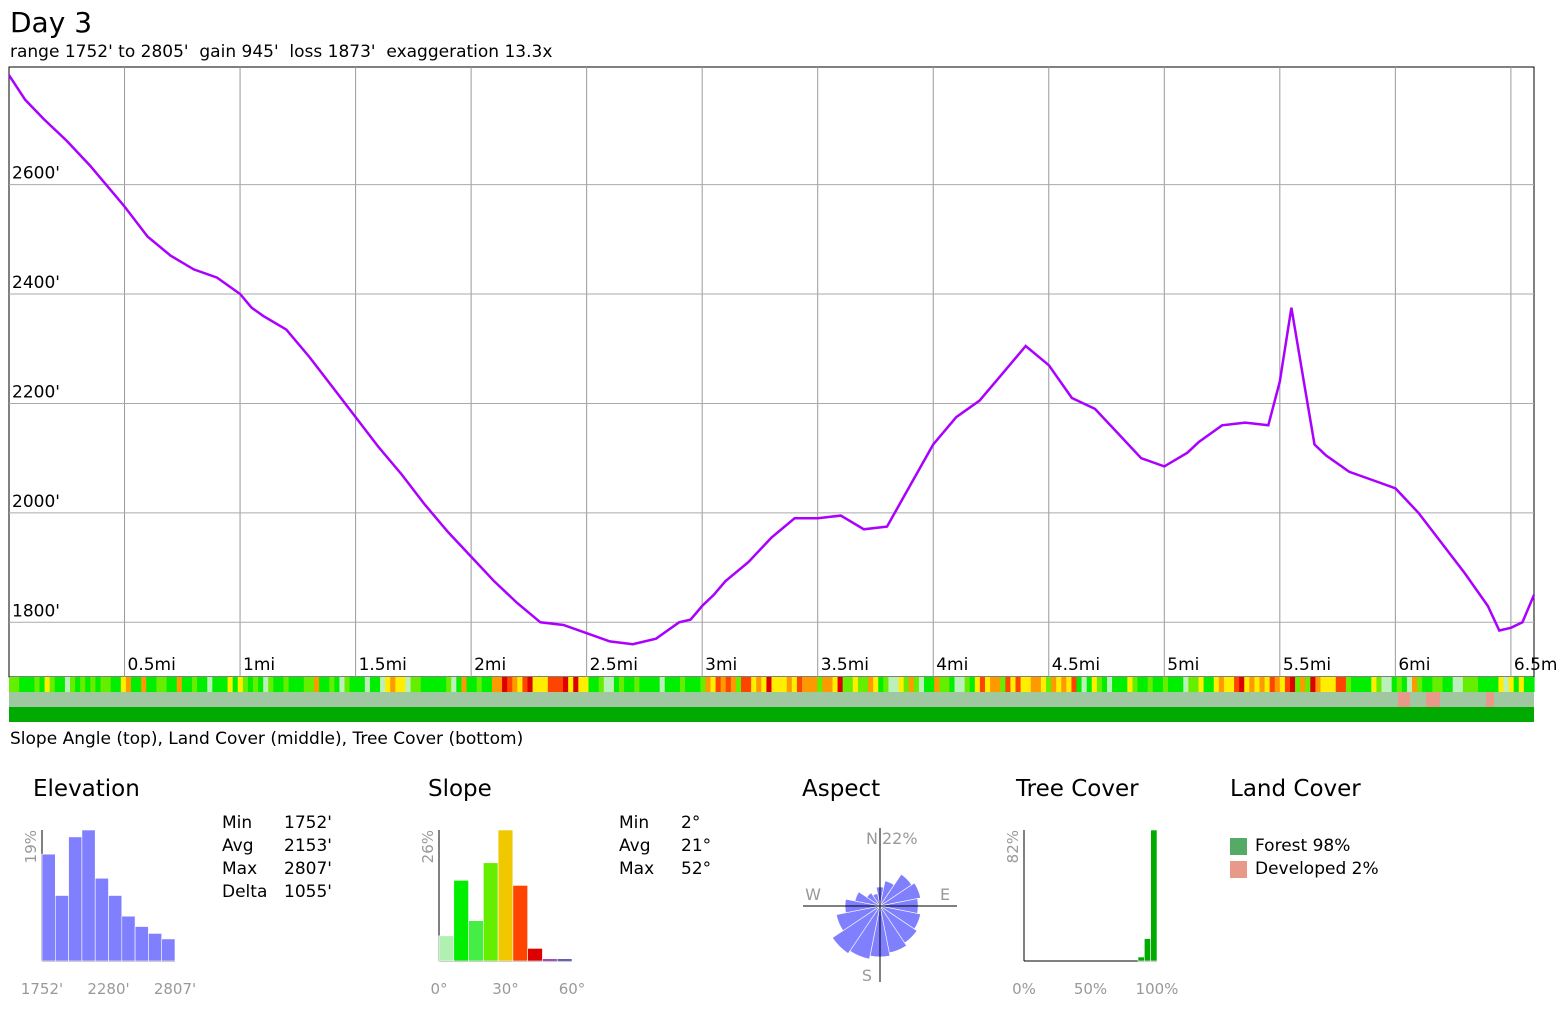 Image resolution: width=1556 pixels, height=1014 pixels. I want to click on land-cover-panel-title: Land Cover, so click(1295, 789).